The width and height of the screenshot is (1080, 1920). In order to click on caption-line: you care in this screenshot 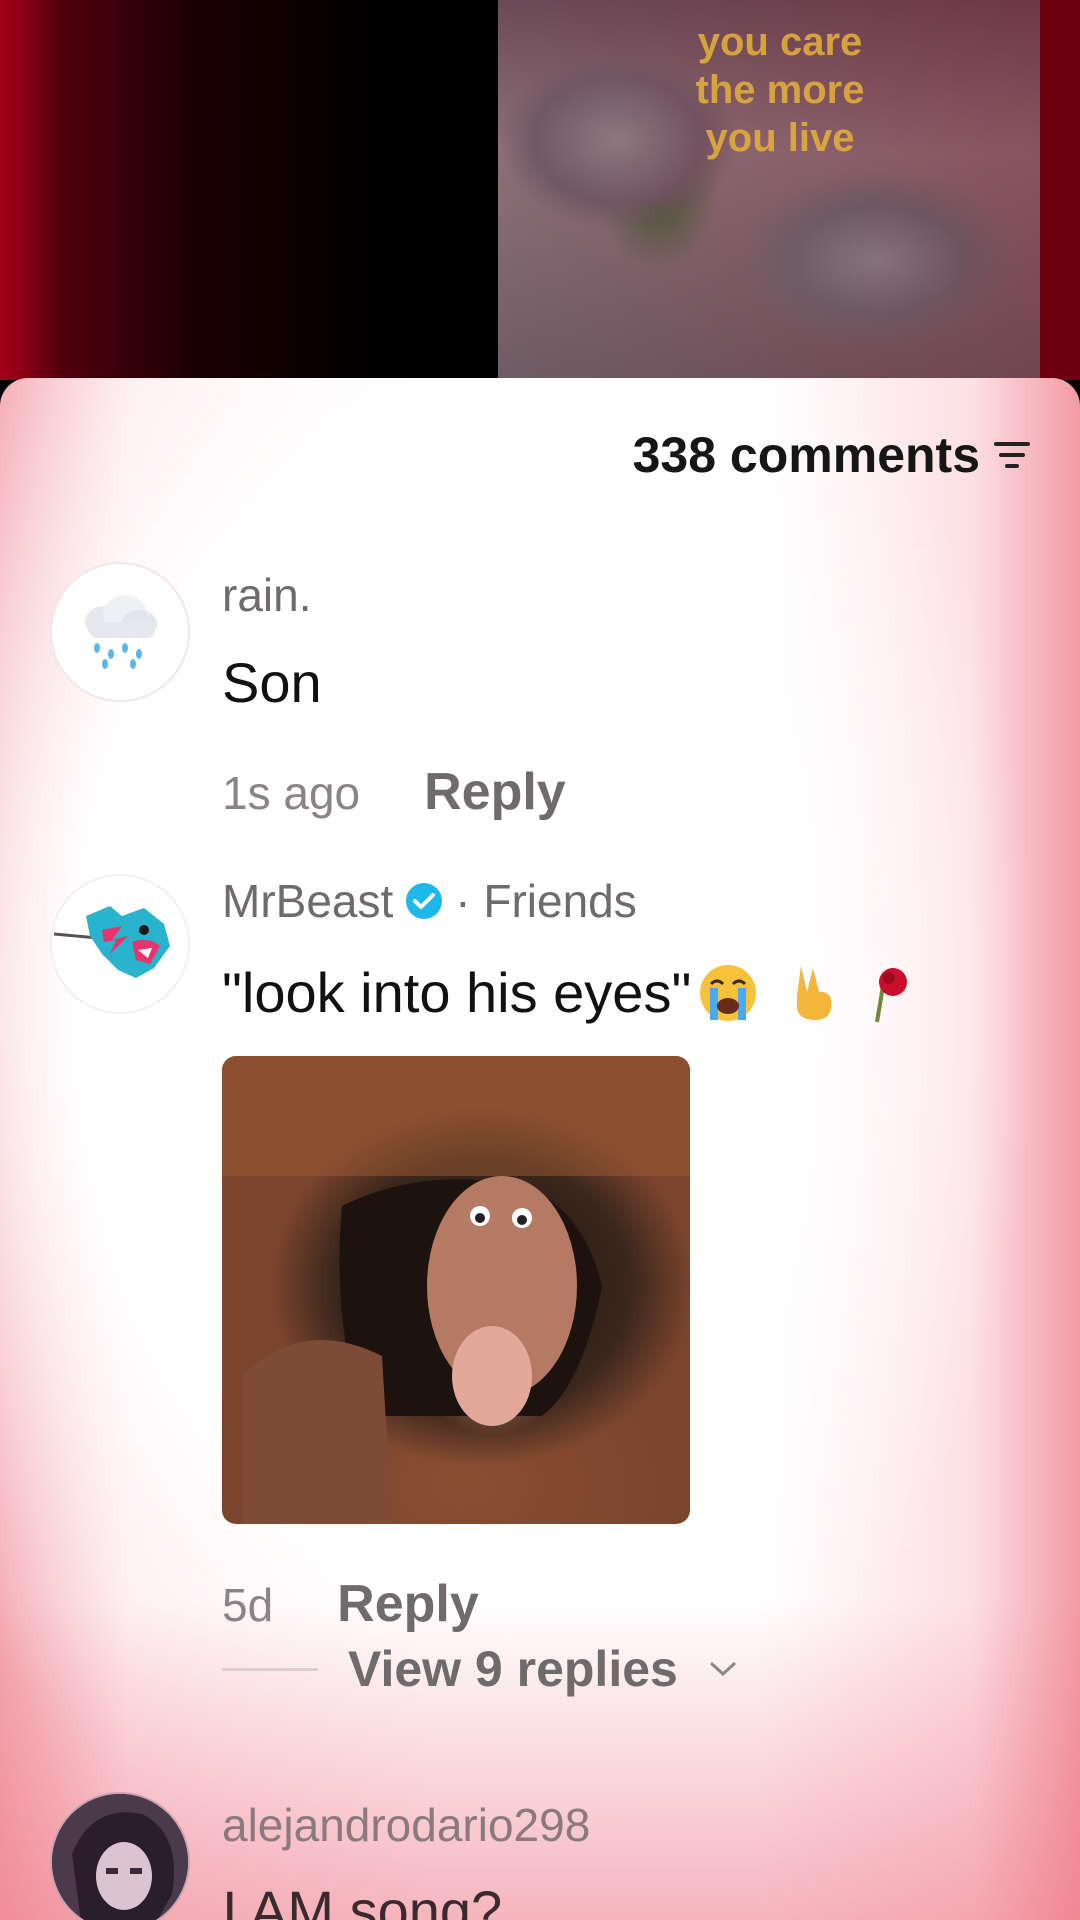, I will do `click(780, 42)`.